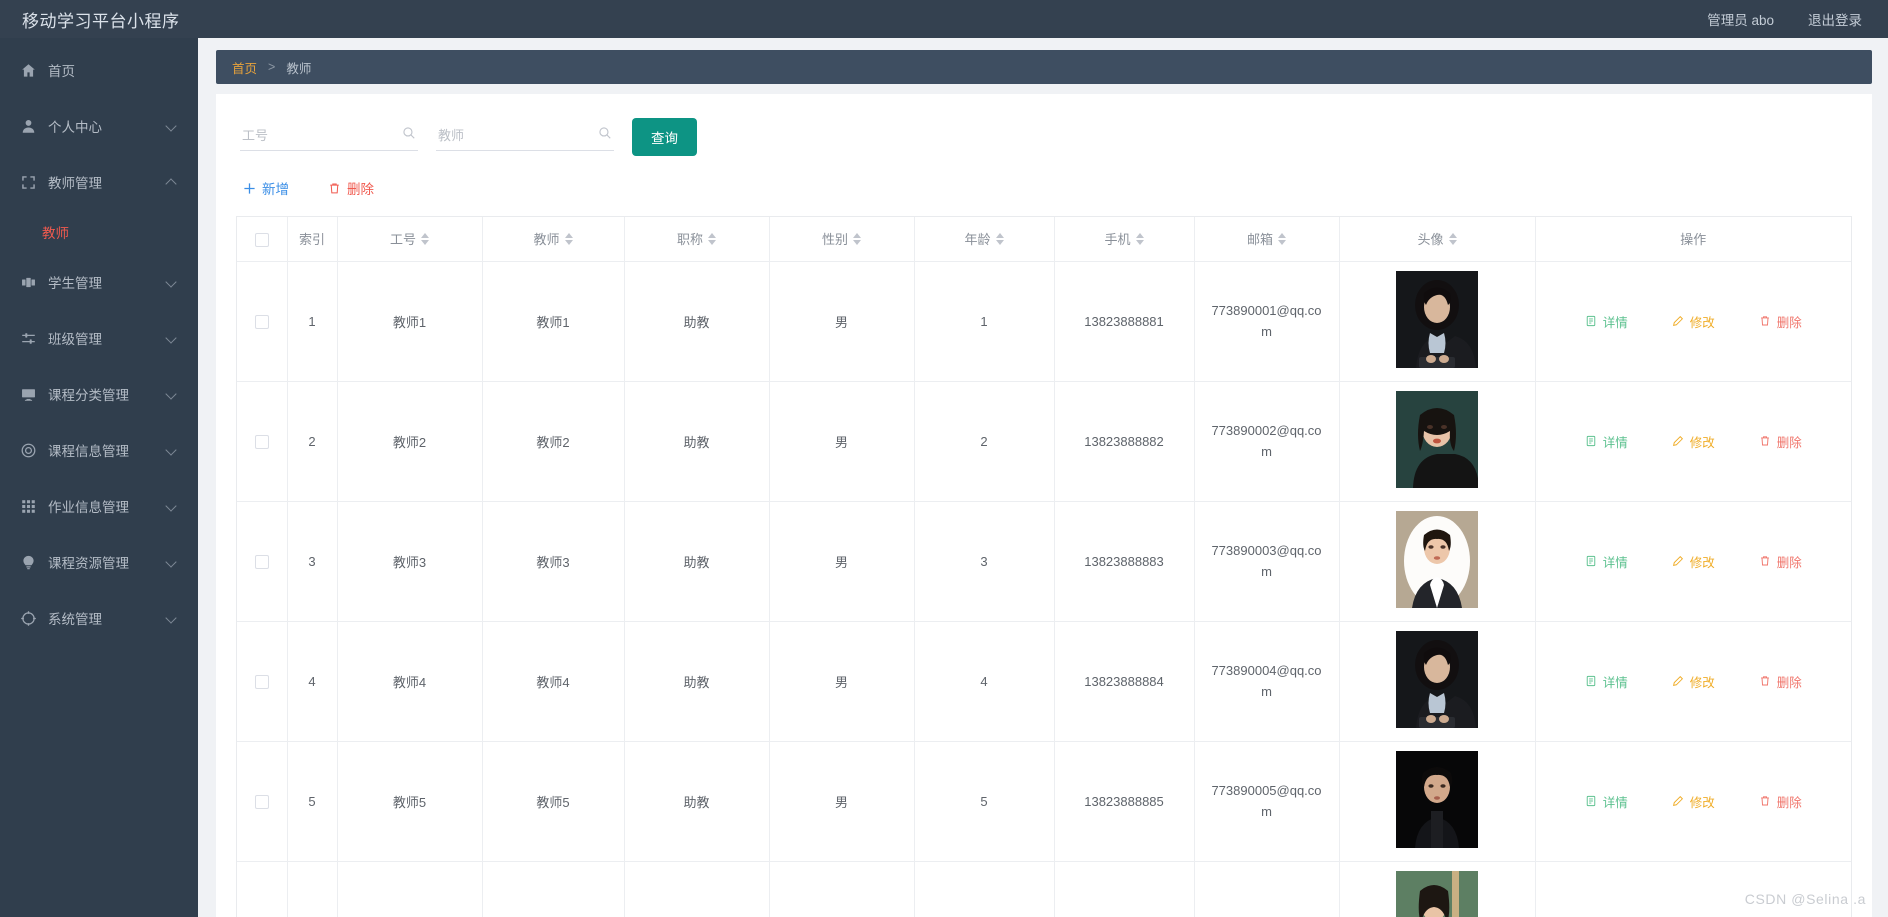 The height and width of the screenshot is (917, 1888). What do you see at coordinates (312, 321) in the screenshot?
I see `cell-index: 1` at bounding box center [312, 321].